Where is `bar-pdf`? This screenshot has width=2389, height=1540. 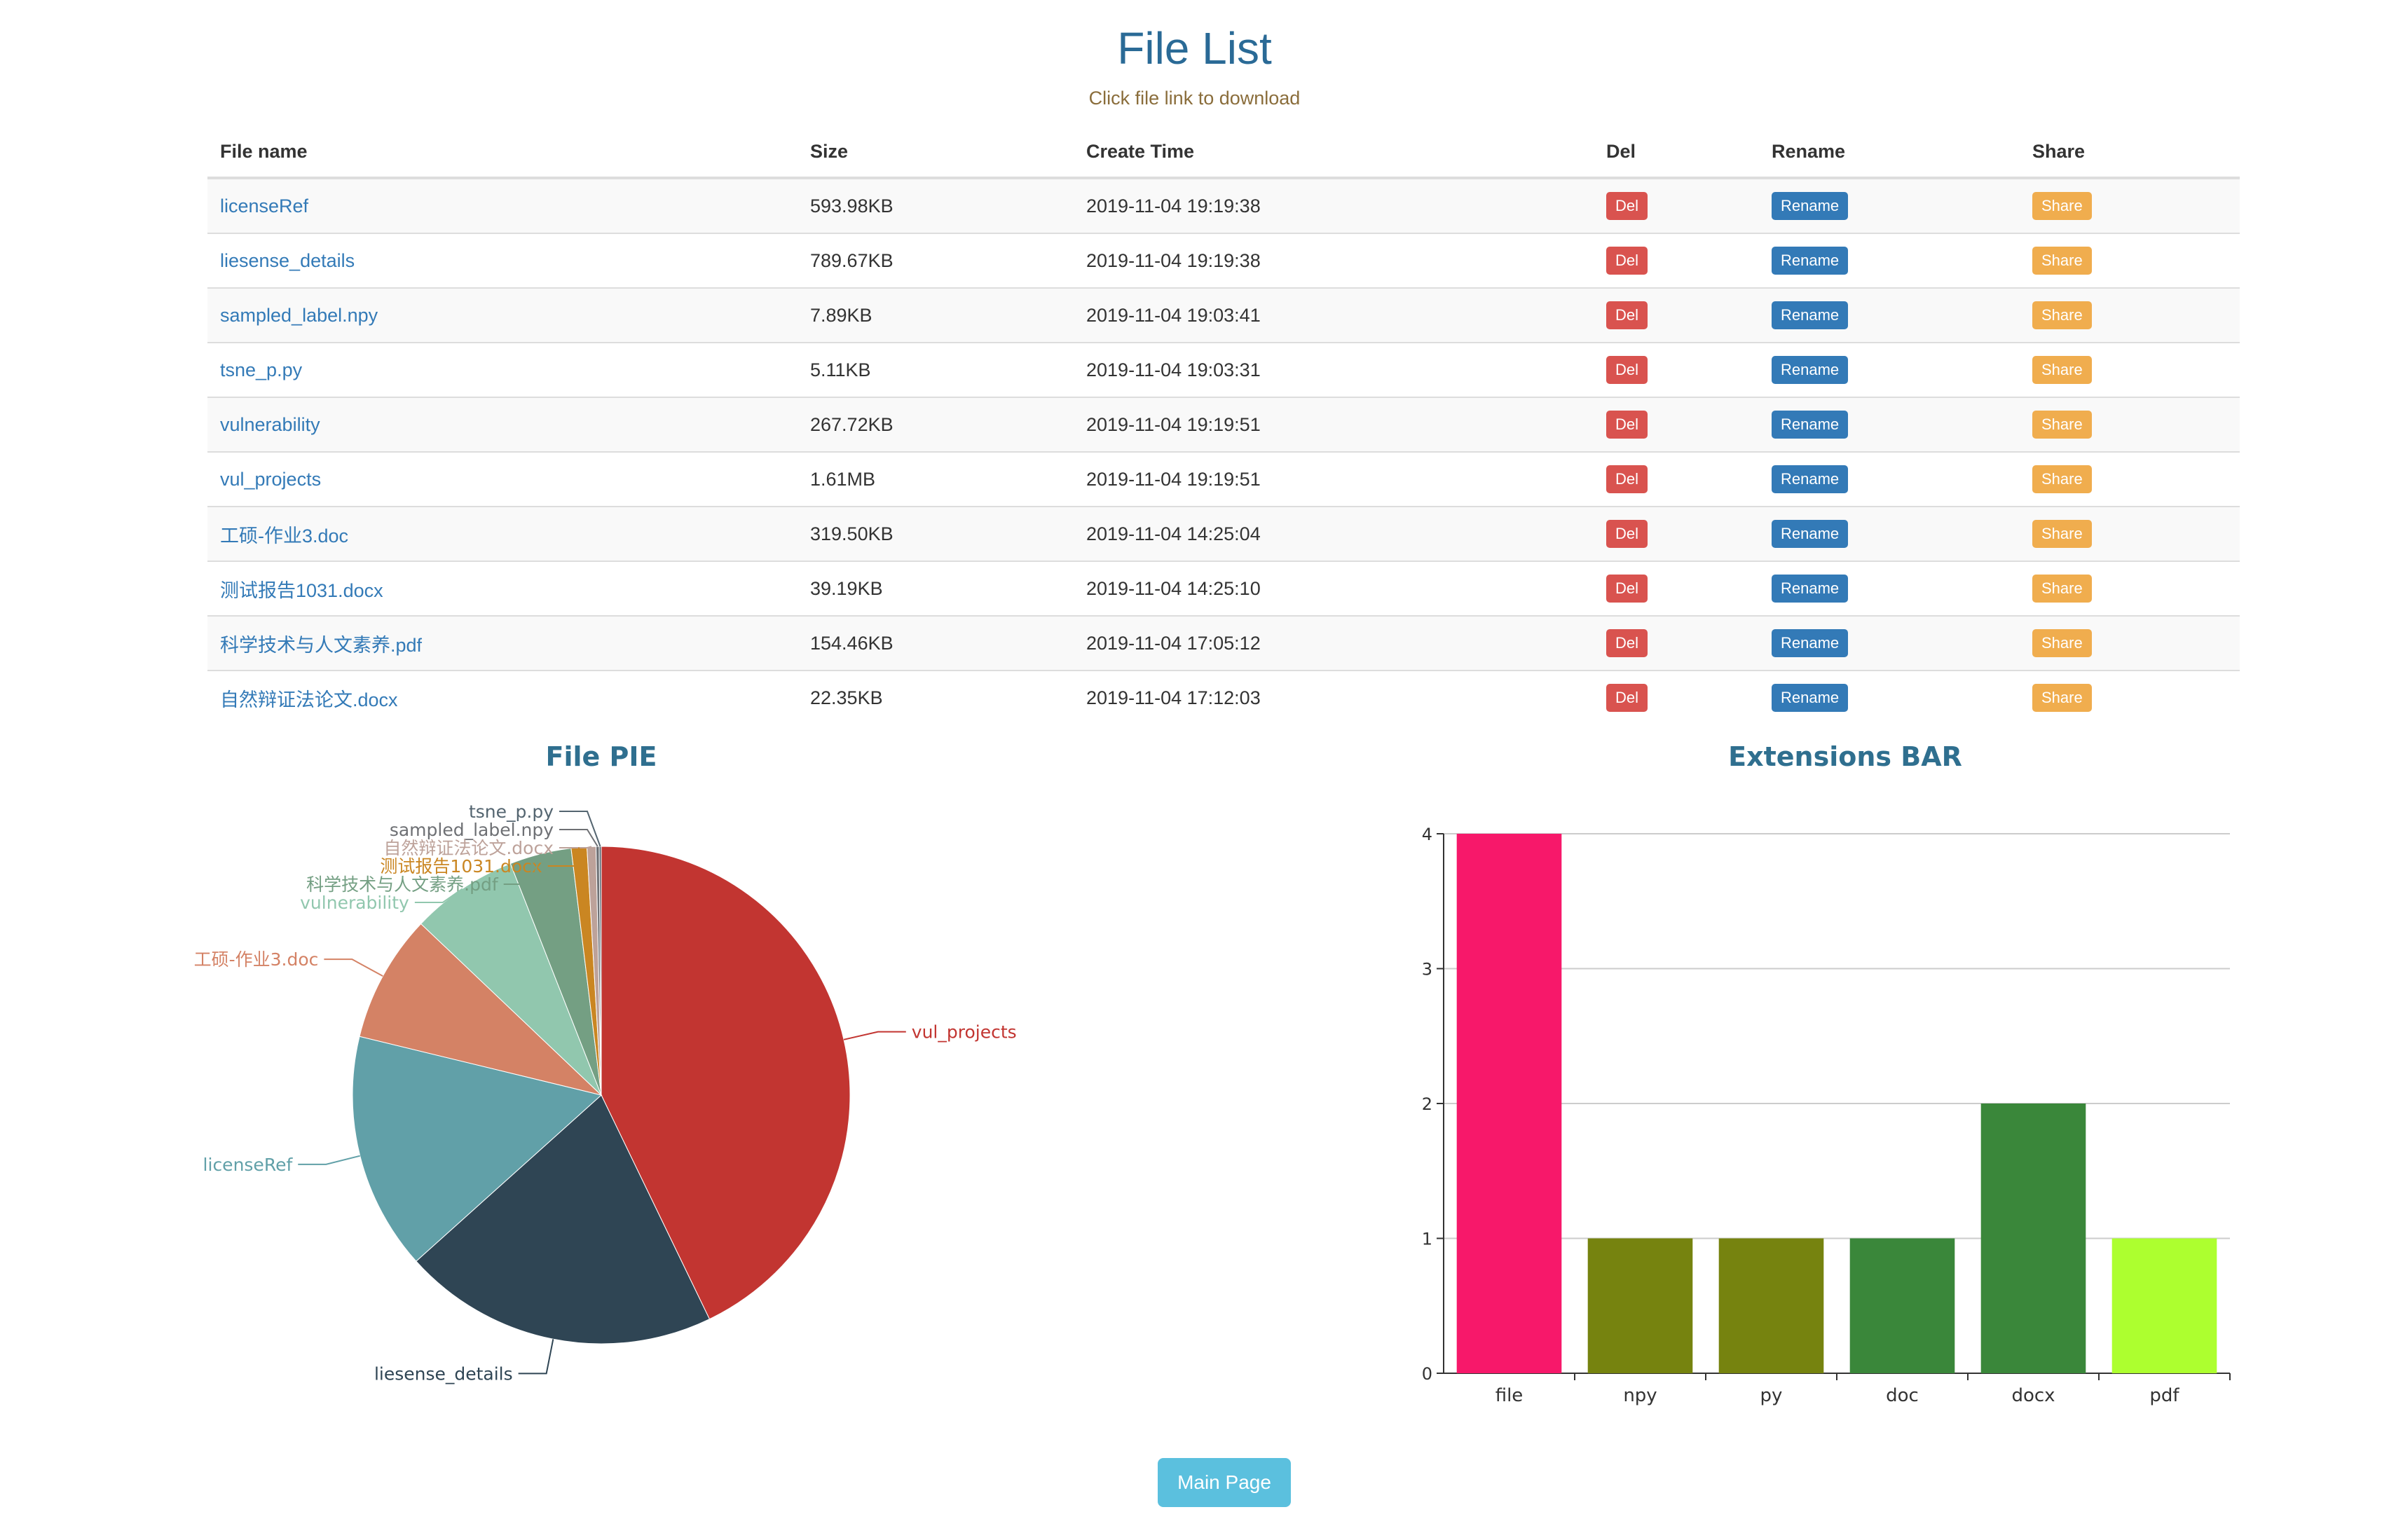 bar-pdf is located at coordinates (2164, 1305).